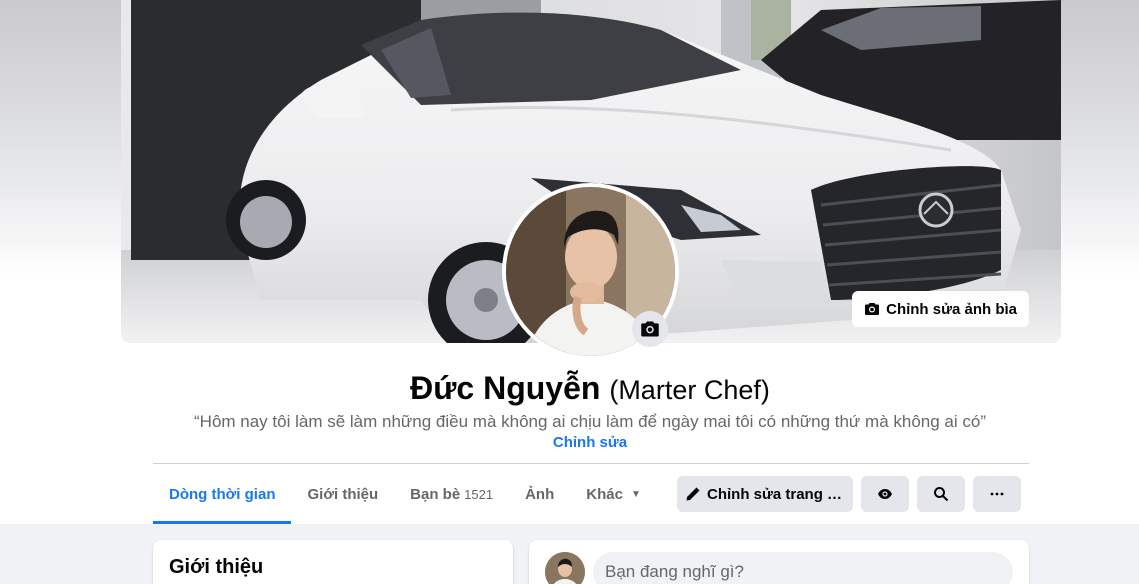  I want to click on caret-down-icon: ▼, so click(635, 494).